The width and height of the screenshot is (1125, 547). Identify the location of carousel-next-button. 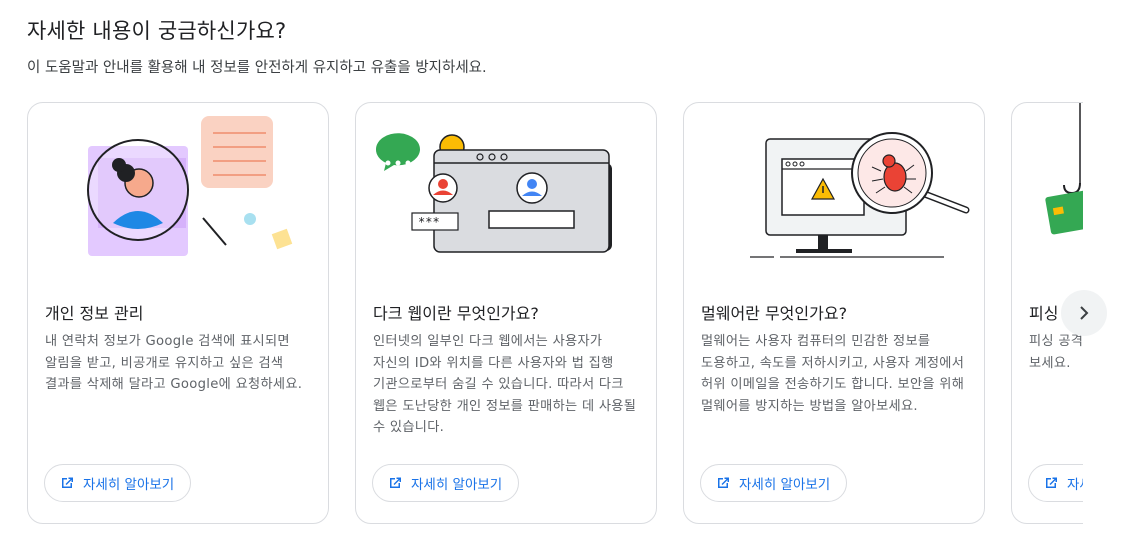
(1084, 313).